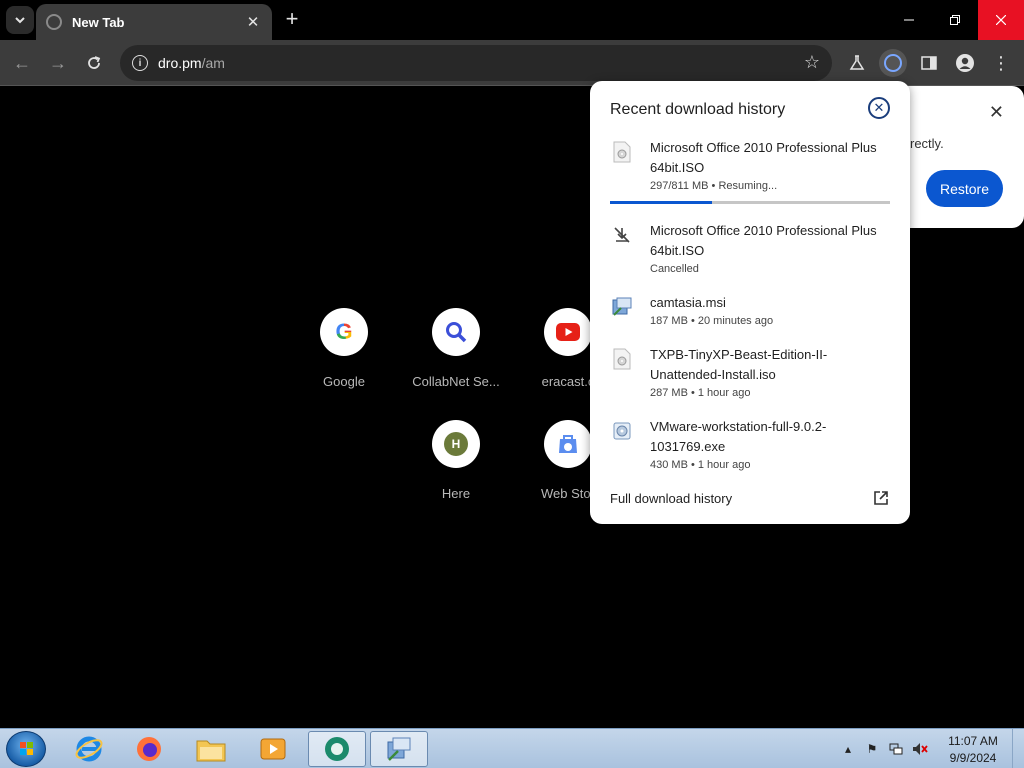 The width and height of the screenshot is (1024, 768). What do you see at coordinates (920, 749) in the screenshot?
I see `volume-muted-icon` at bounding box center [920, 749].